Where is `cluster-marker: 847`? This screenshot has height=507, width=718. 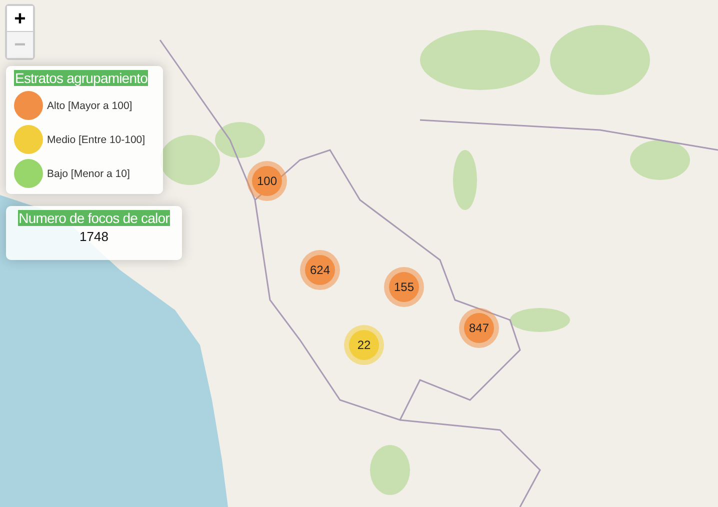
cluster-marker: 847 is located at coordinates (479, 328).